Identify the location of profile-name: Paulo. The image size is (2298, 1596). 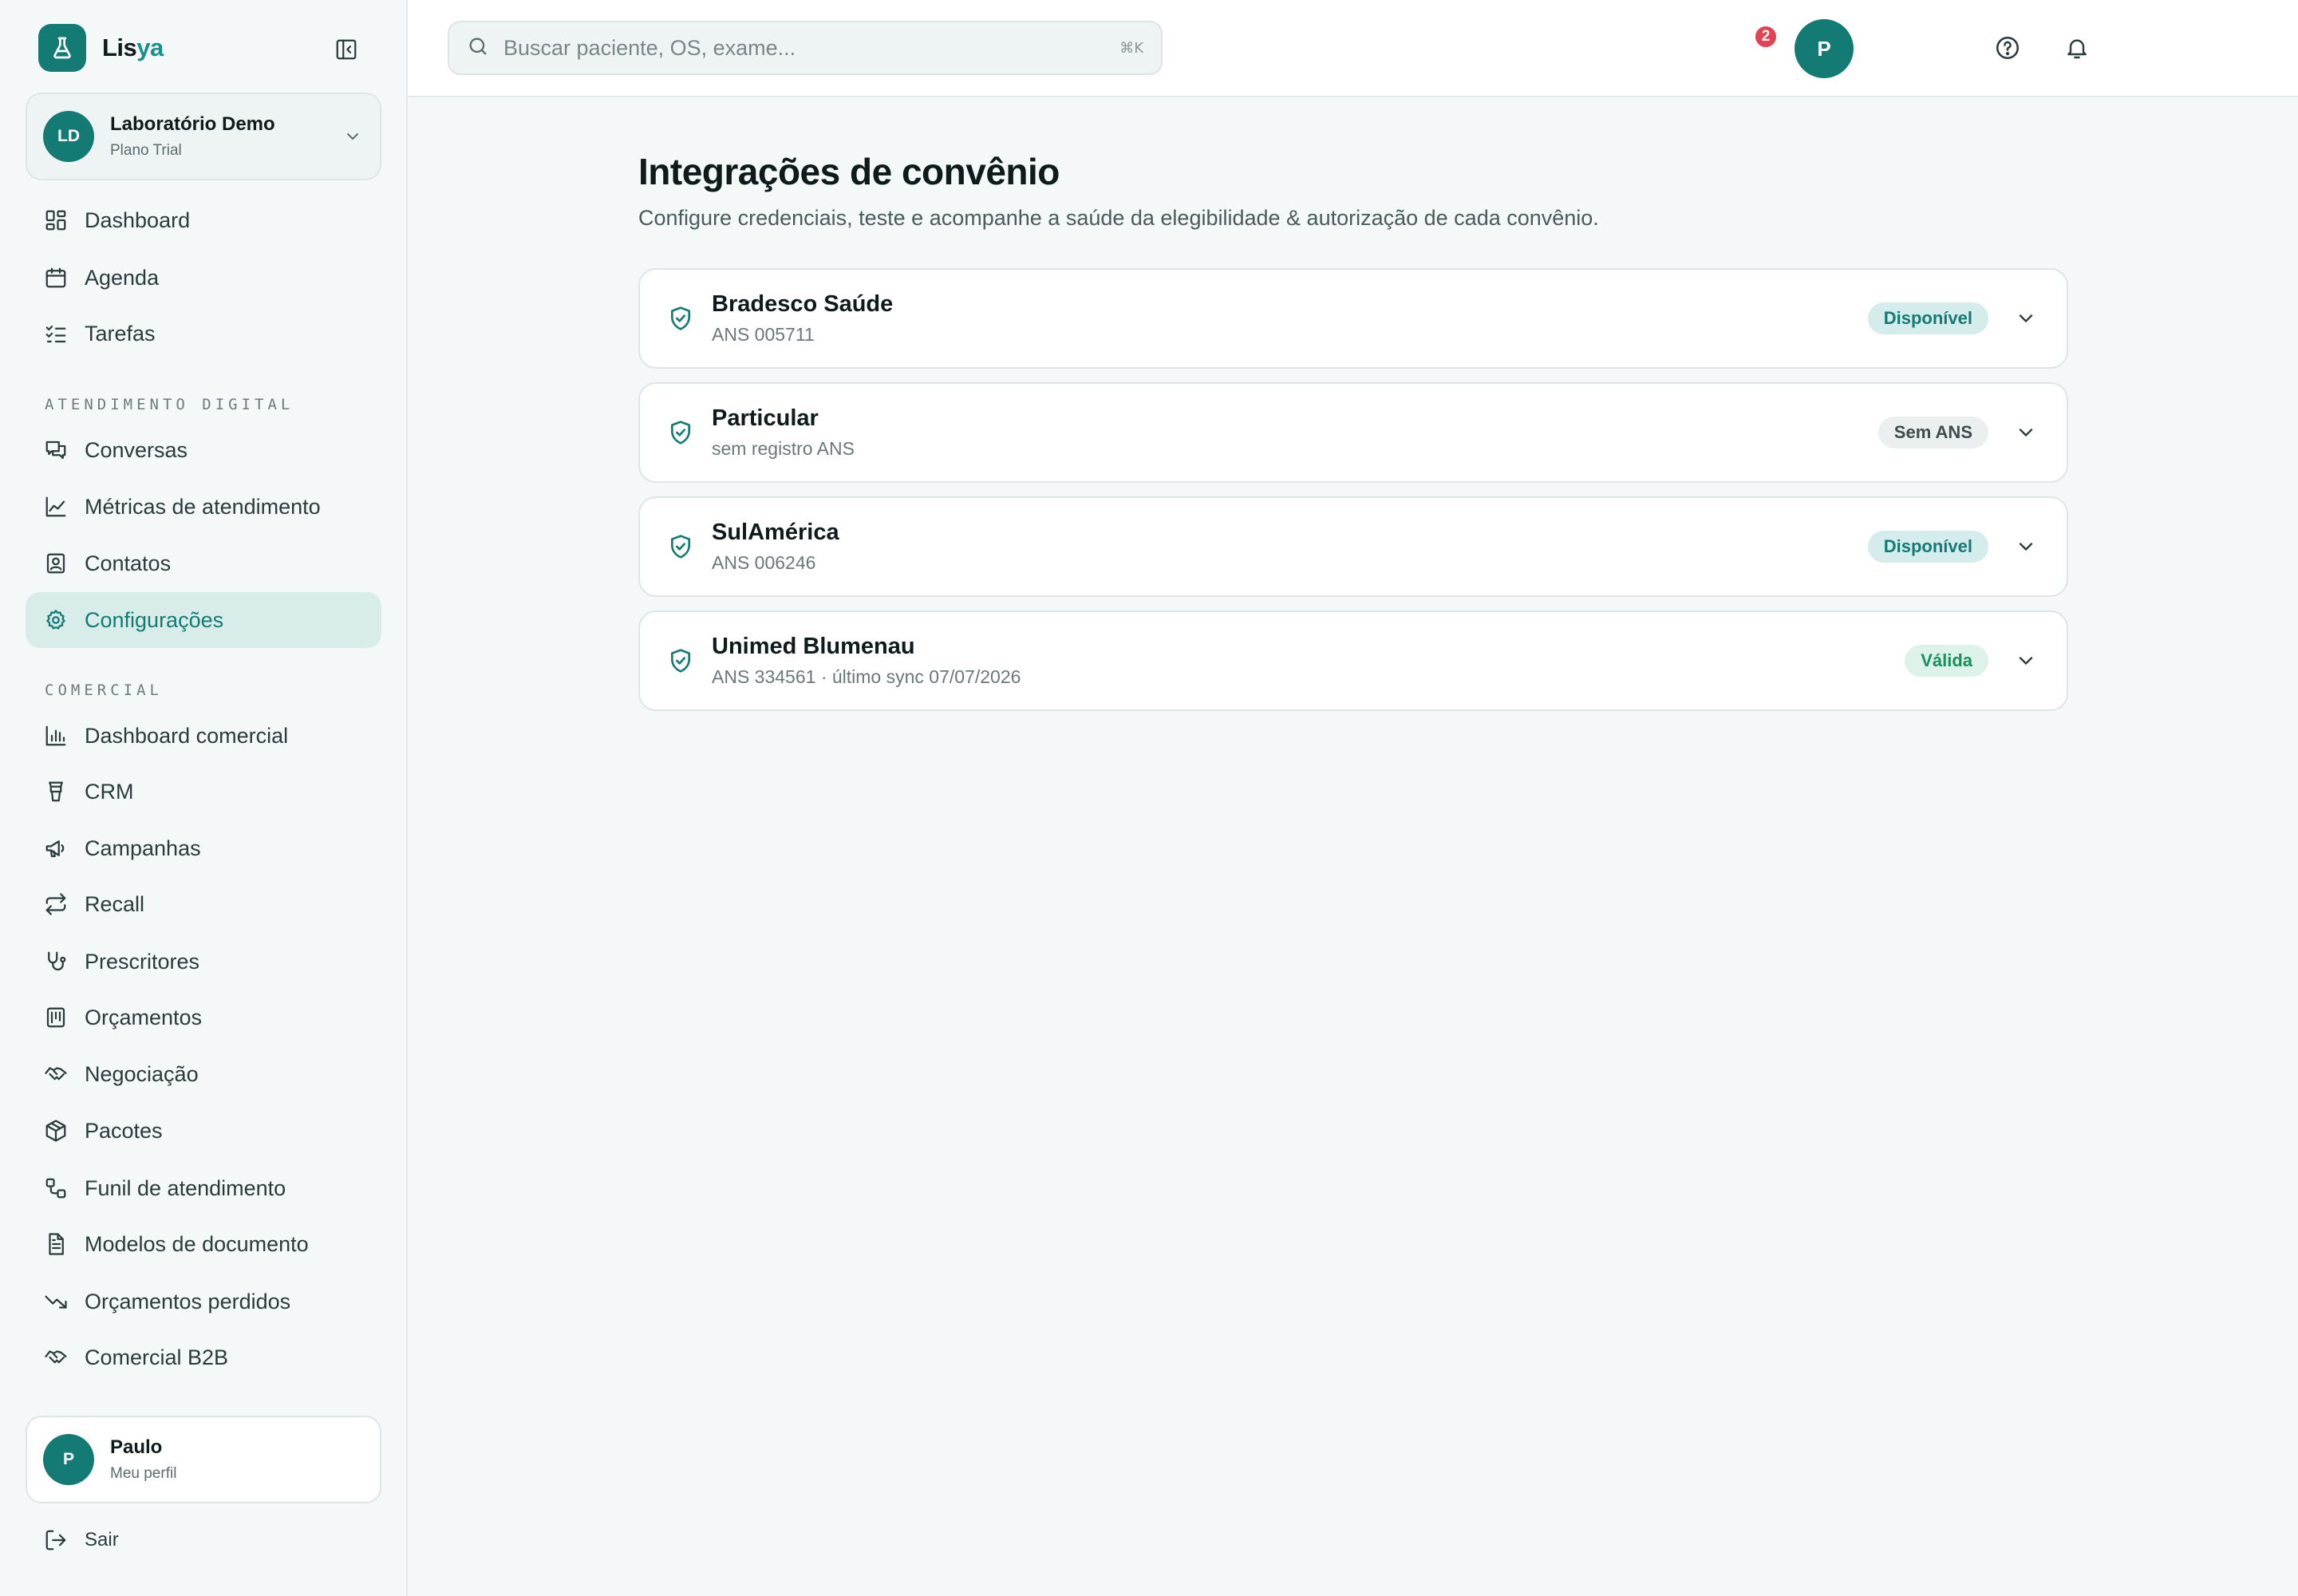
(137, 1447).